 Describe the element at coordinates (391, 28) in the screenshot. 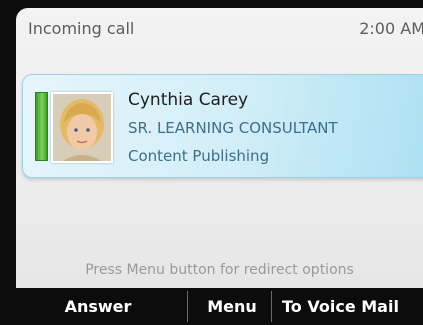

I see `clock: 2:00 AM` at that location.